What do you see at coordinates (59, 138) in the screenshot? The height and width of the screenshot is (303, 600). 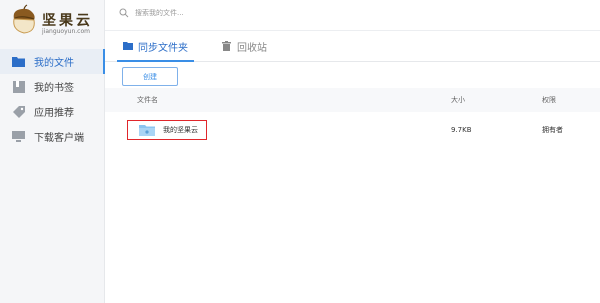 I see `sidebar-item-label: 下载客户端` at bounding box center [59, 138].